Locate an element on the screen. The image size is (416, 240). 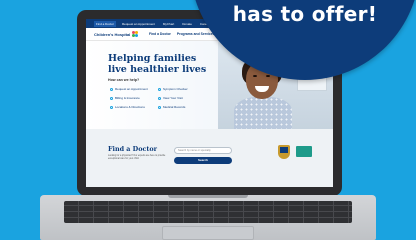
hero-subtitle: How can we help? is located at coordinates (124, 80).